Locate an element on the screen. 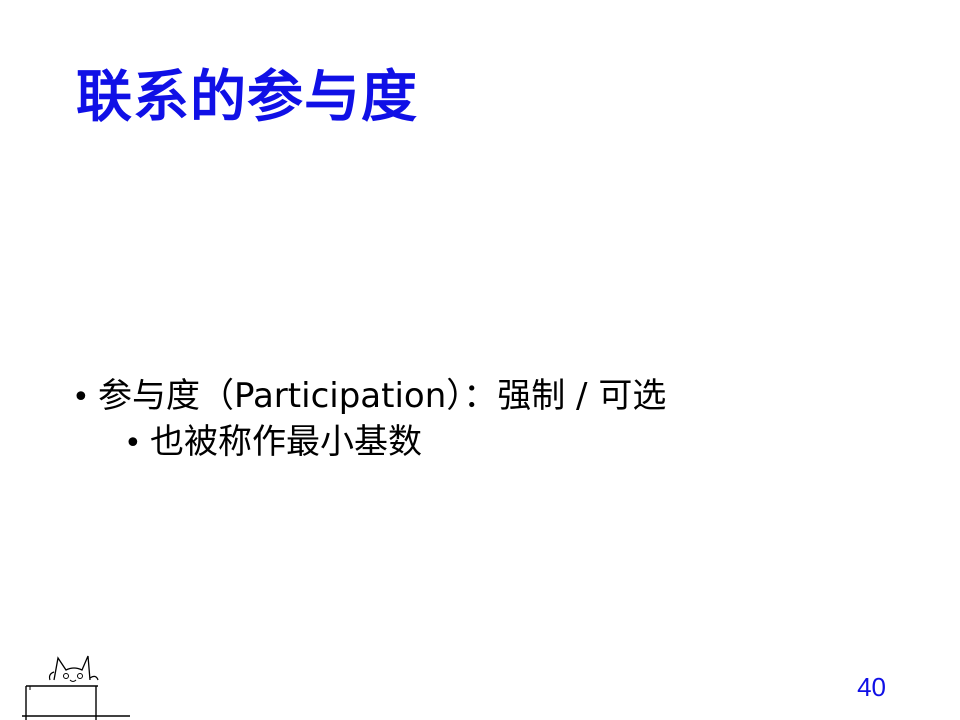 This screenshot has width=960, height=720. bullet-item-participation: • 参与度（Participation）：强制 / 可选 is located at coordinates (369, 397).